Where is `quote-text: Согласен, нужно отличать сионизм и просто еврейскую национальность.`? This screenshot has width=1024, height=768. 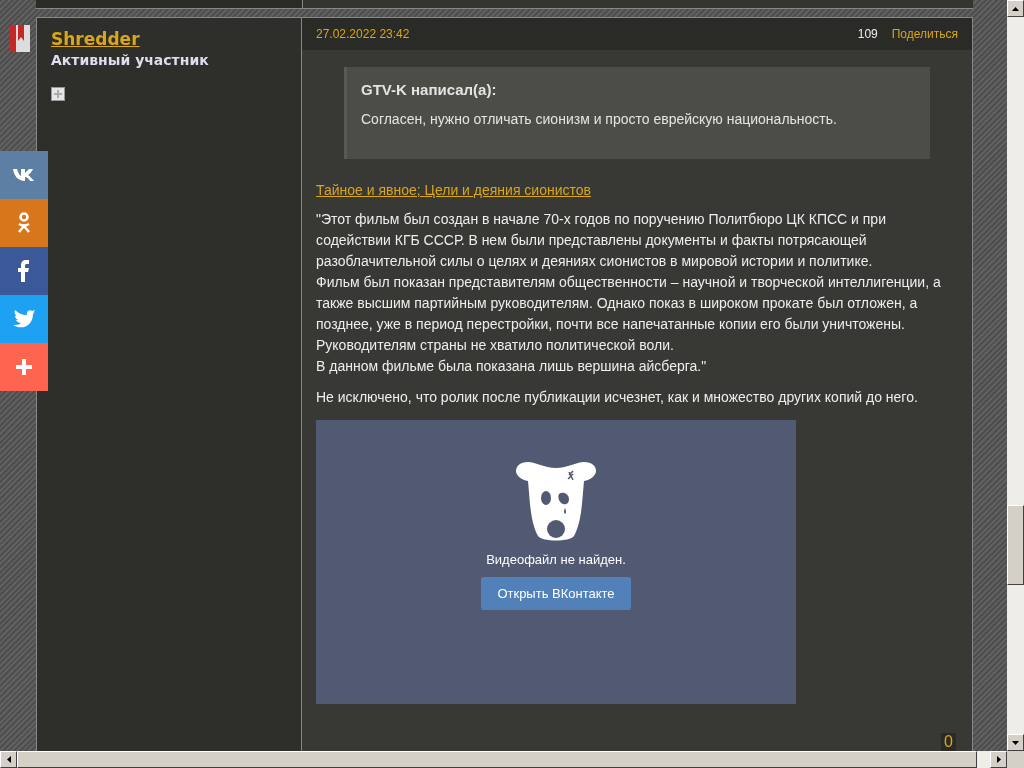 quote-text: Согласен, нужно отличать сионизм и просто еврейскую национальность. is located at coordinates (599, 119).